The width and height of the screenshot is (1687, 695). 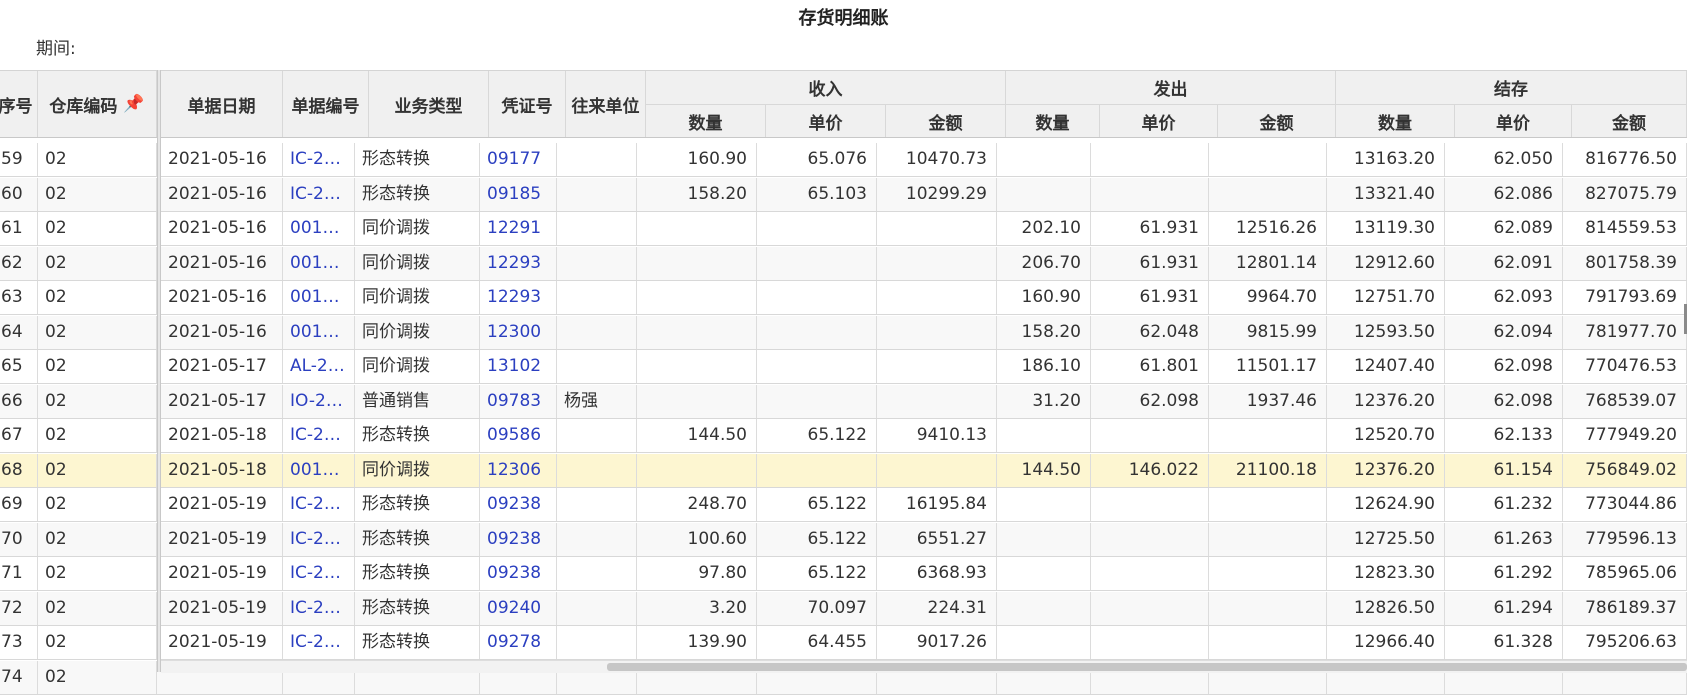 I want to click on cell-voucher: 09783, so click(x=518, y=401).